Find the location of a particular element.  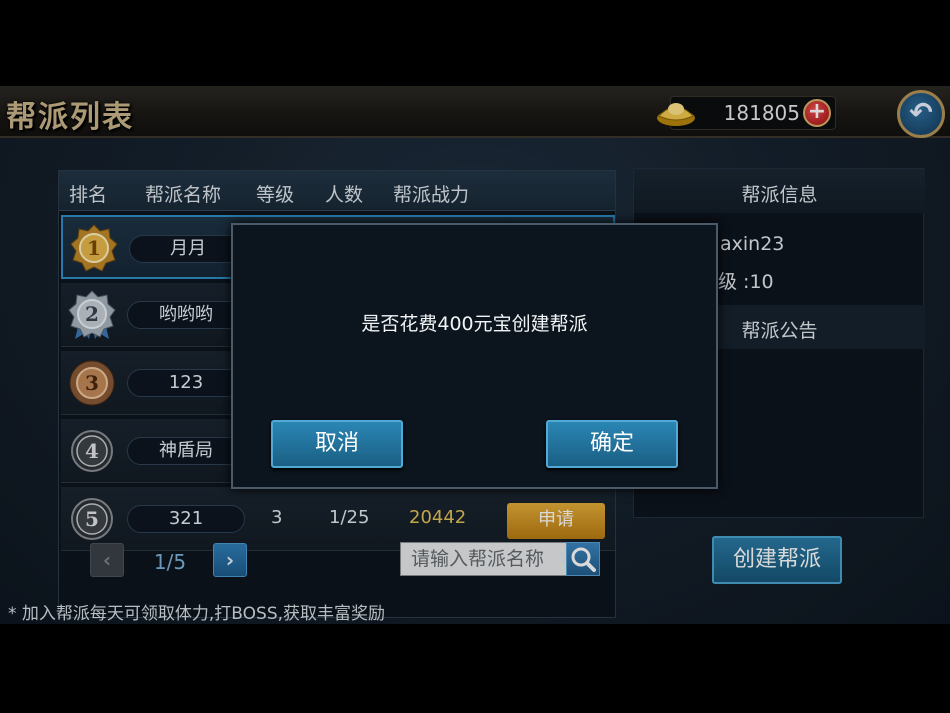

confirm-button: 确定 is located at coordinates (612, 444).